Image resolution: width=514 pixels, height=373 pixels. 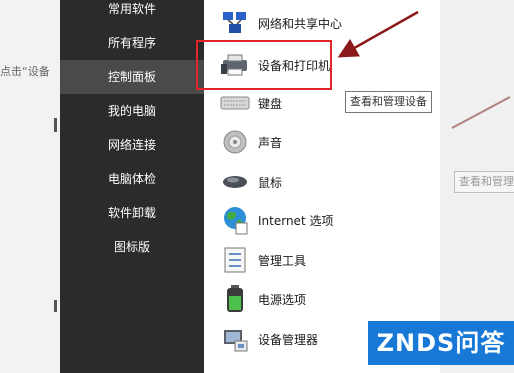 I want to click on tooltip: 查看和管理设备, so click(x=388, y=102).